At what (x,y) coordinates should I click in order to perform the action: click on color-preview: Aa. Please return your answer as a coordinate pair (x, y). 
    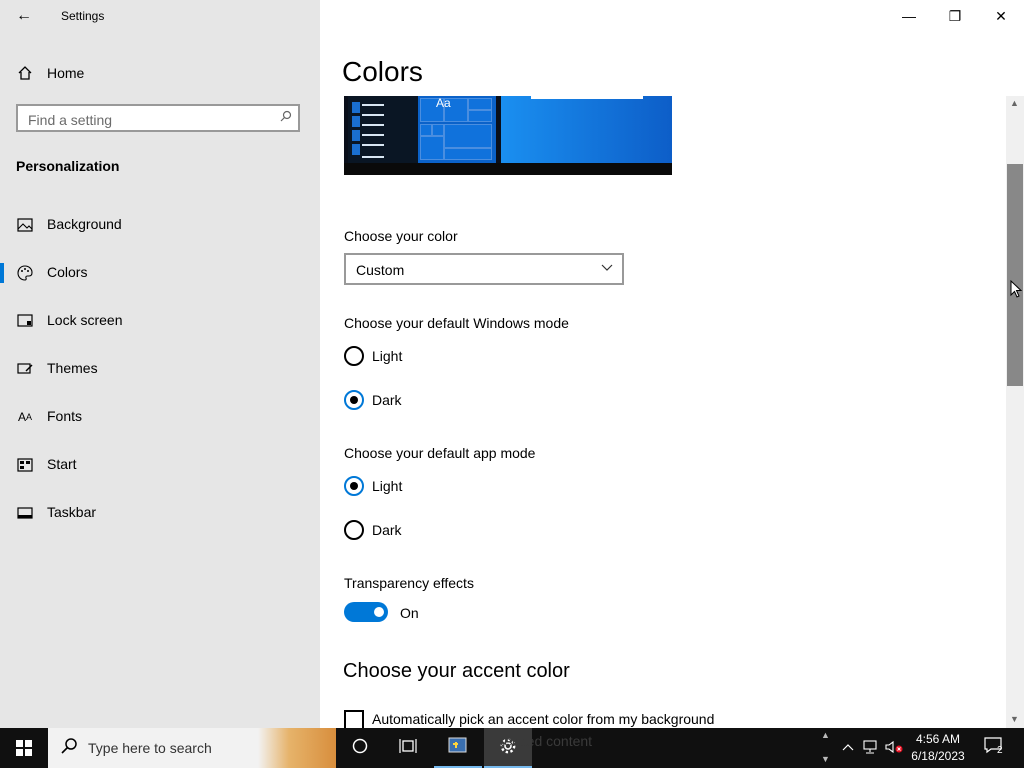
    Looking at the image, I should click on (508, 135).